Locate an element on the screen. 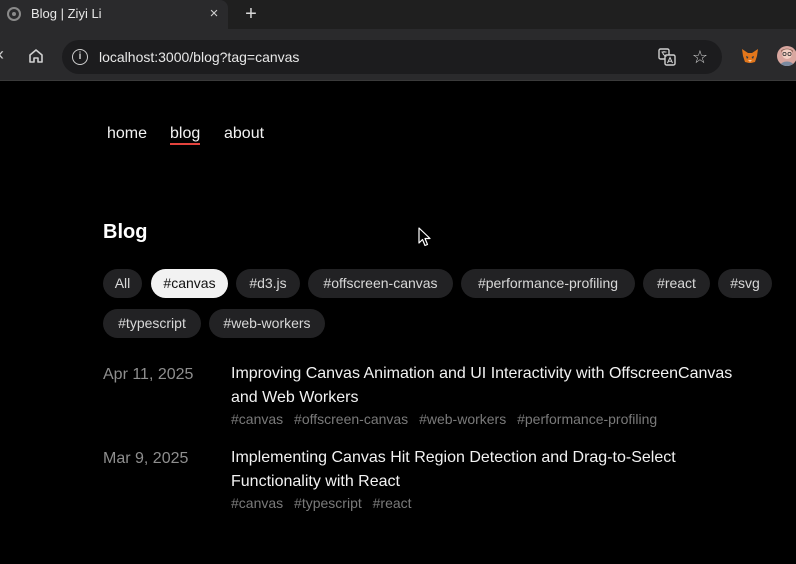 The image size is (796, 564). post-date: Mar 9, 2025 is located at coordinates (146, 458).